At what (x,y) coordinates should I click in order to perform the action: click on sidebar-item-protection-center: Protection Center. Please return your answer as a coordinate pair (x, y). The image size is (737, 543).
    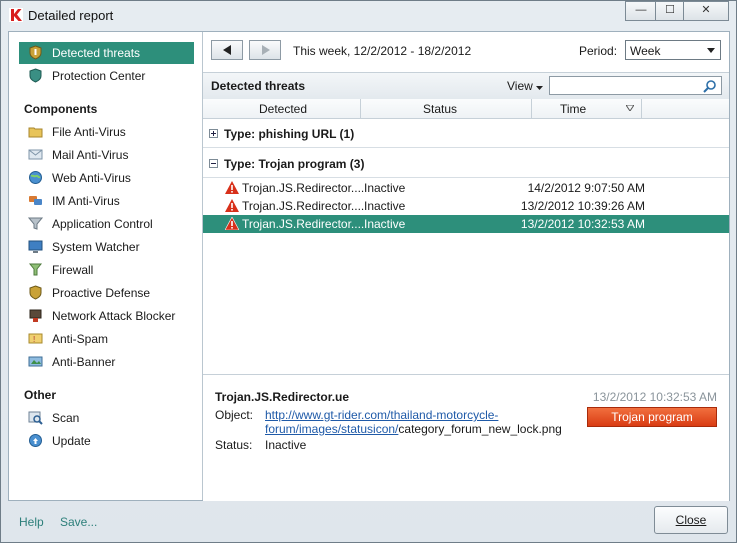
    Looking at the image, I should click on (106, 76).